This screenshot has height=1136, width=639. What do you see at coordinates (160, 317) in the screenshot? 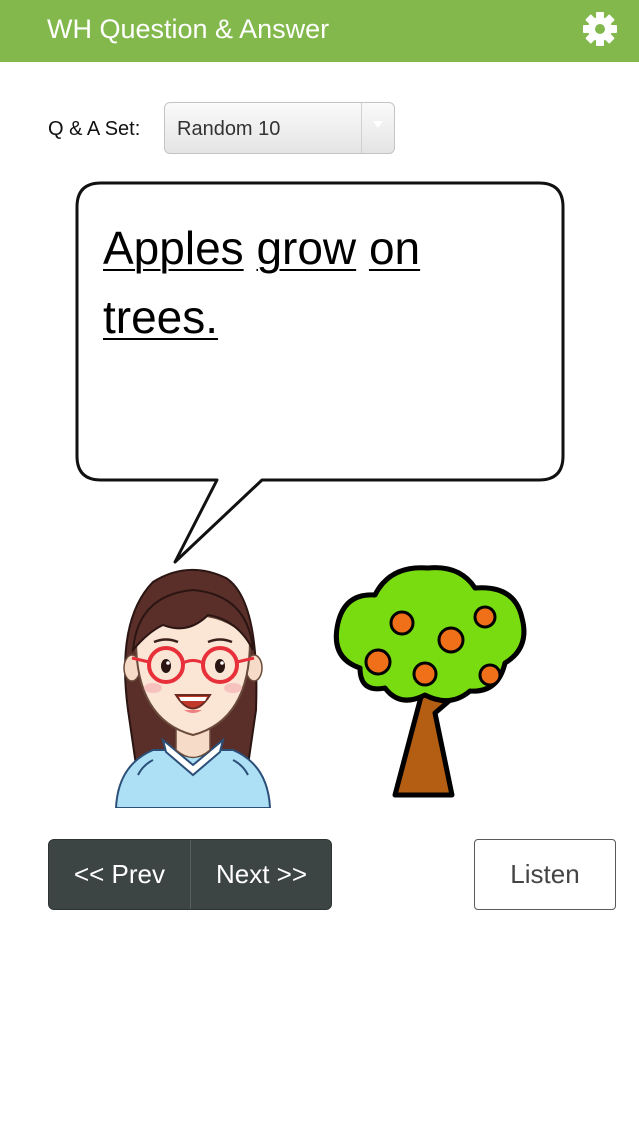
I see `word-4: trees.` at bounding box center [160, 317].